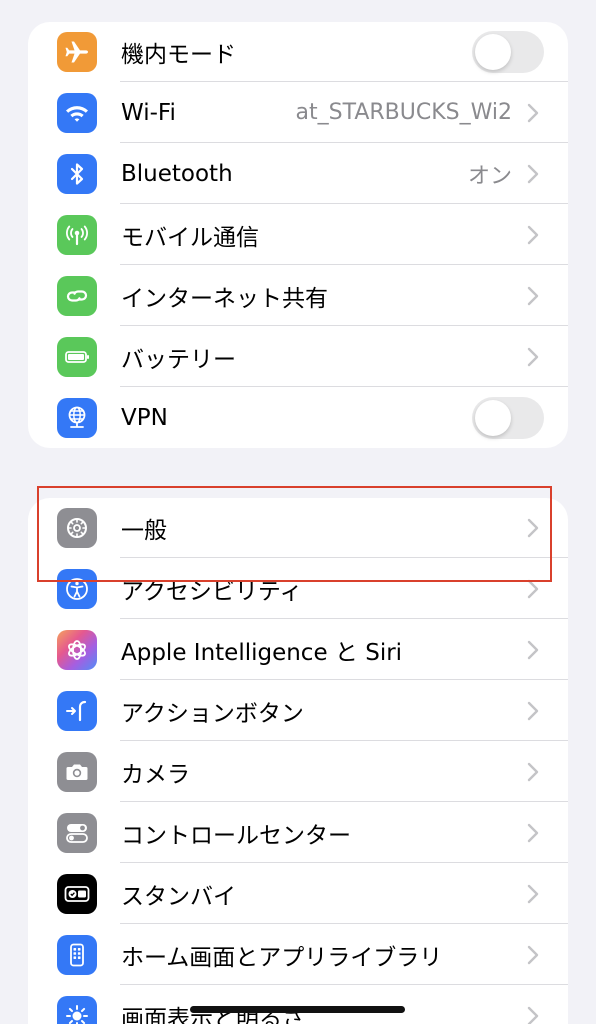 The height and width of the screenshot is (1024, 596). Describe the element at coordinates (77, 112) in the screenshot. I see `wifi-icon` at that location.